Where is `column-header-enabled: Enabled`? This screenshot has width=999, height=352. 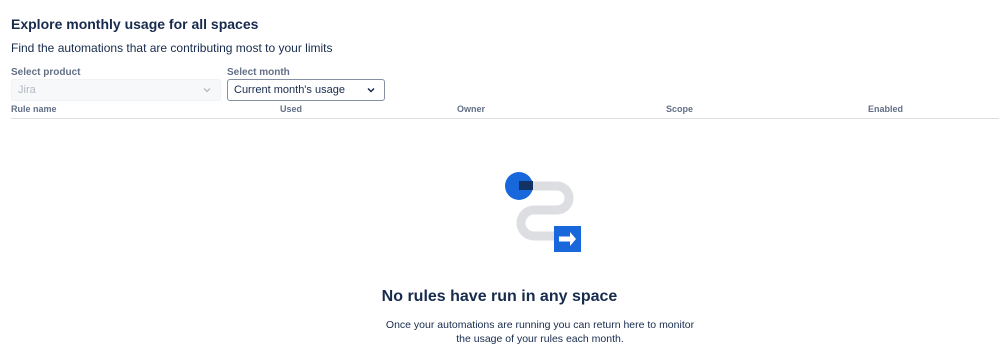
column-header-enabled: Enabled is located at coordinates (885, 109).